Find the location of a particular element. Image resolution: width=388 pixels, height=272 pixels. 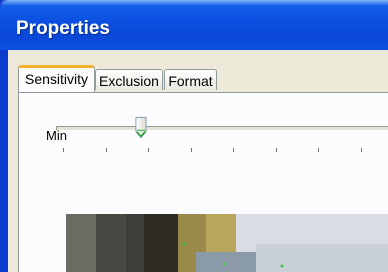

tab-sensitivity-label: Sensitivity is located at coordinates (56, 79).